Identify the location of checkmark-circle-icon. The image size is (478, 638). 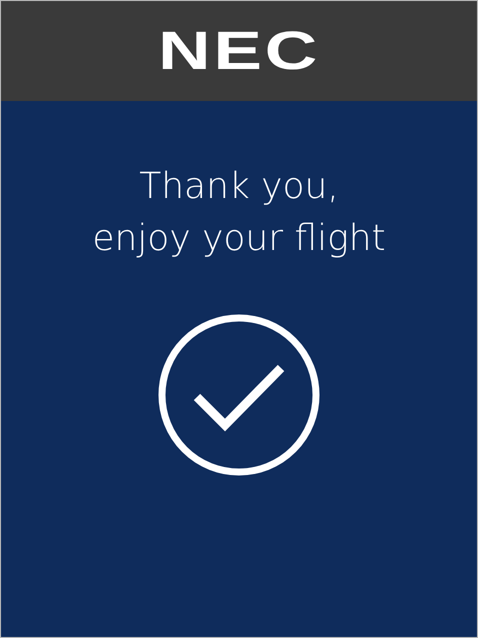
(239, 395).